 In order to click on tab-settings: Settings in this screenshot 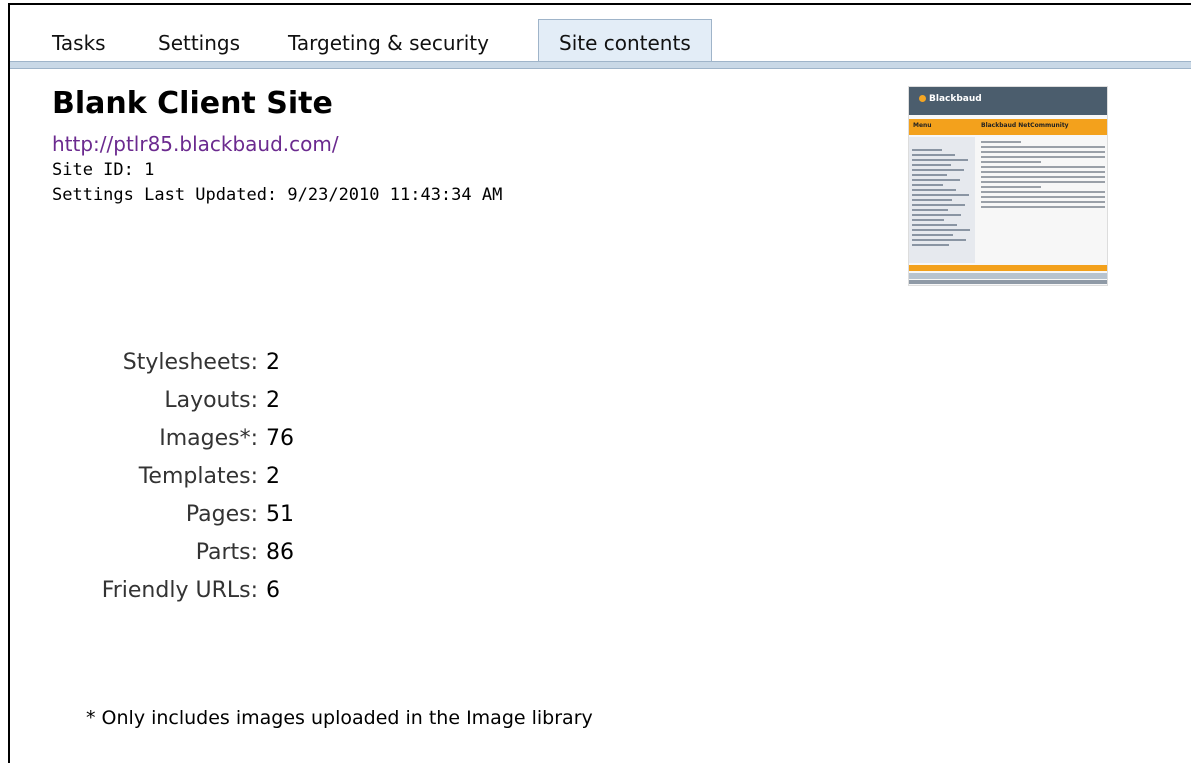, I will do `click(199, 43)`.